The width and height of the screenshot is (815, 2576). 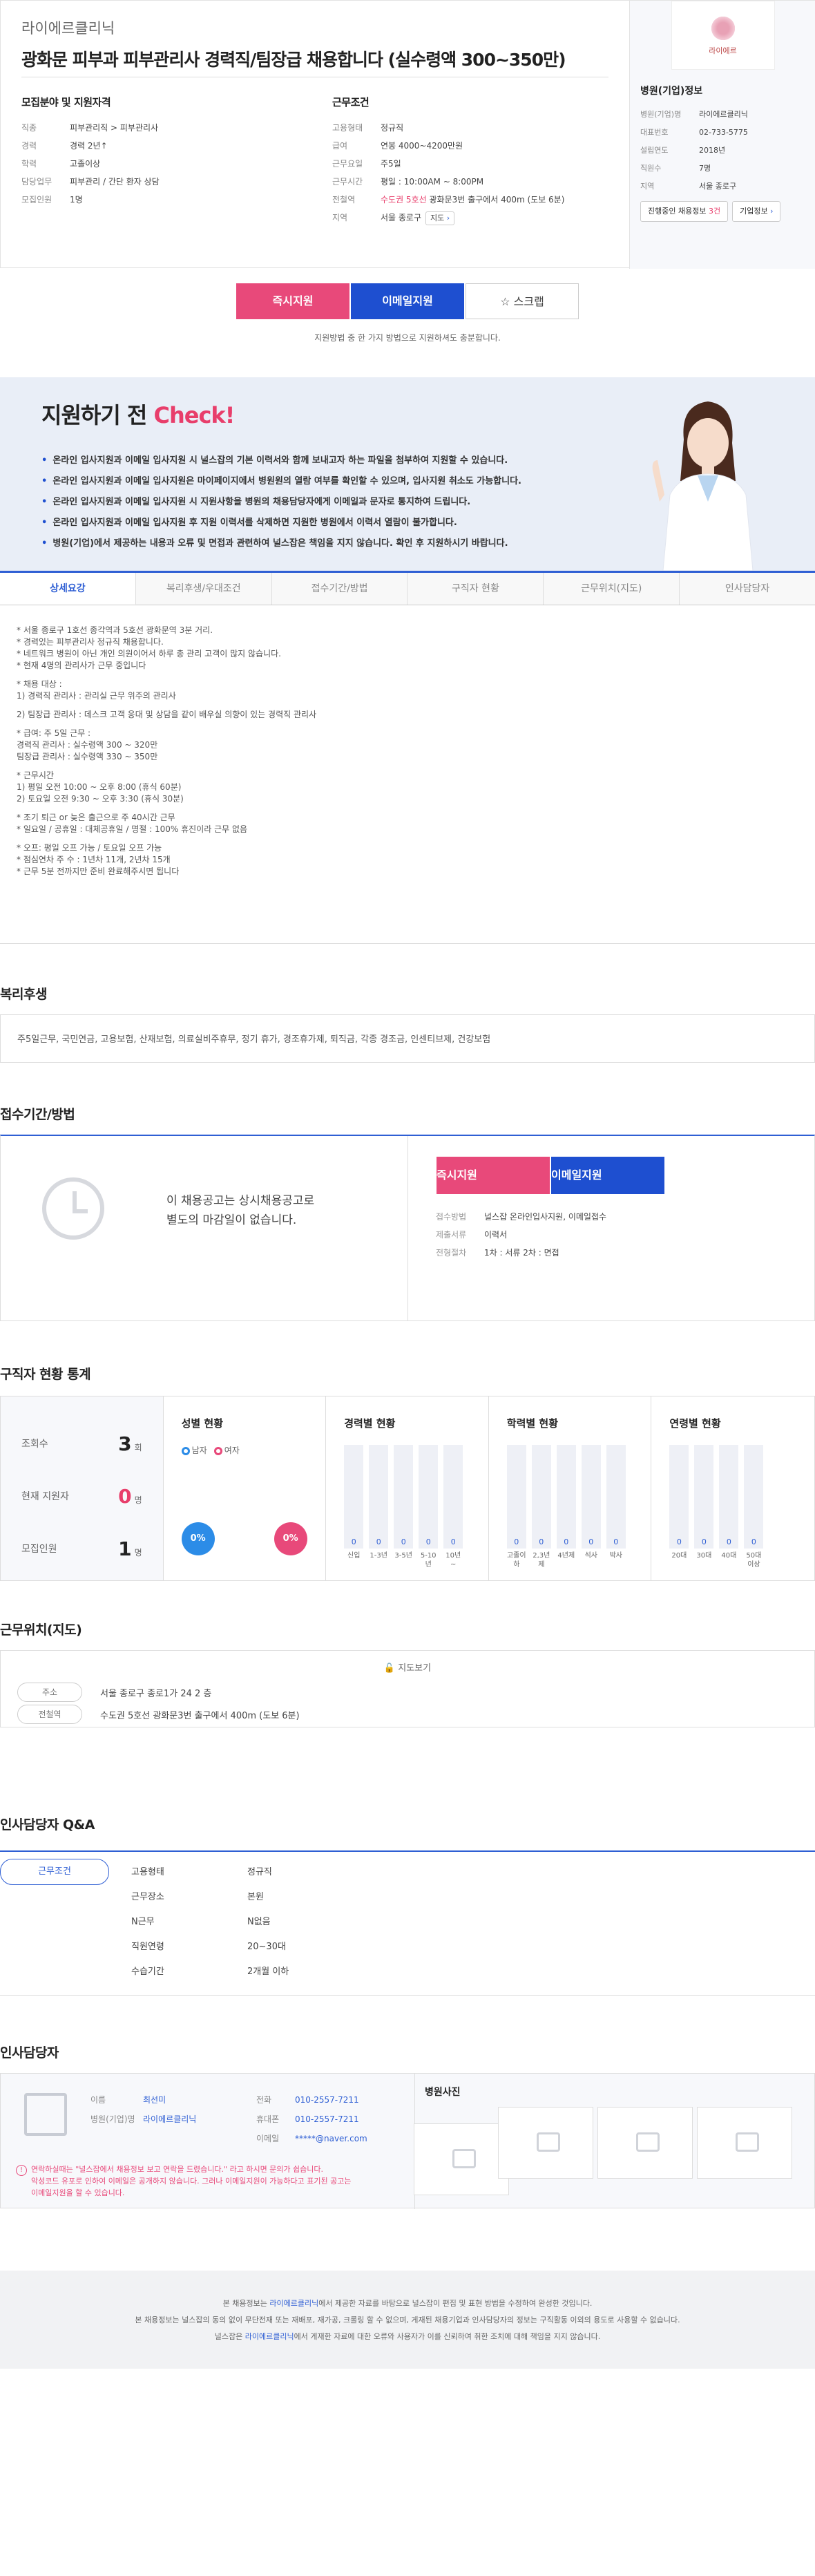 What do you see at coordinates (268, 2138) in the screenshot?
I see `field-label: 이메일` at bounding box center [268, 2138].